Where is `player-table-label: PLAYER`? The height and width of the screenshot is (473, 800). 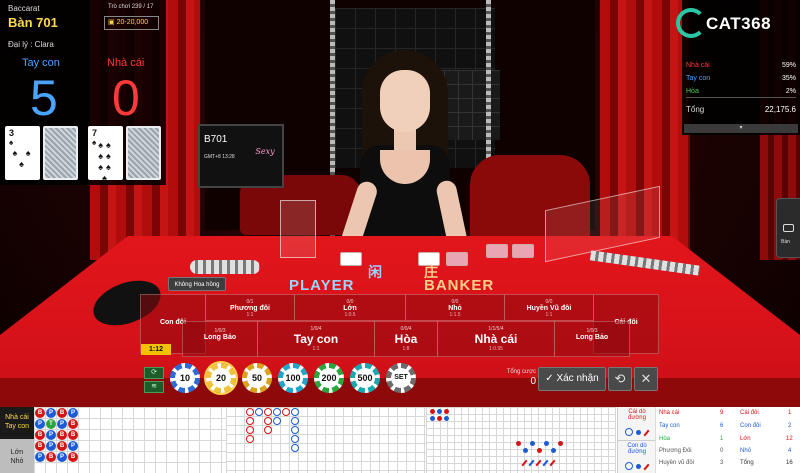 player-table-label: PLAYER is located at coordinates (322, 285).